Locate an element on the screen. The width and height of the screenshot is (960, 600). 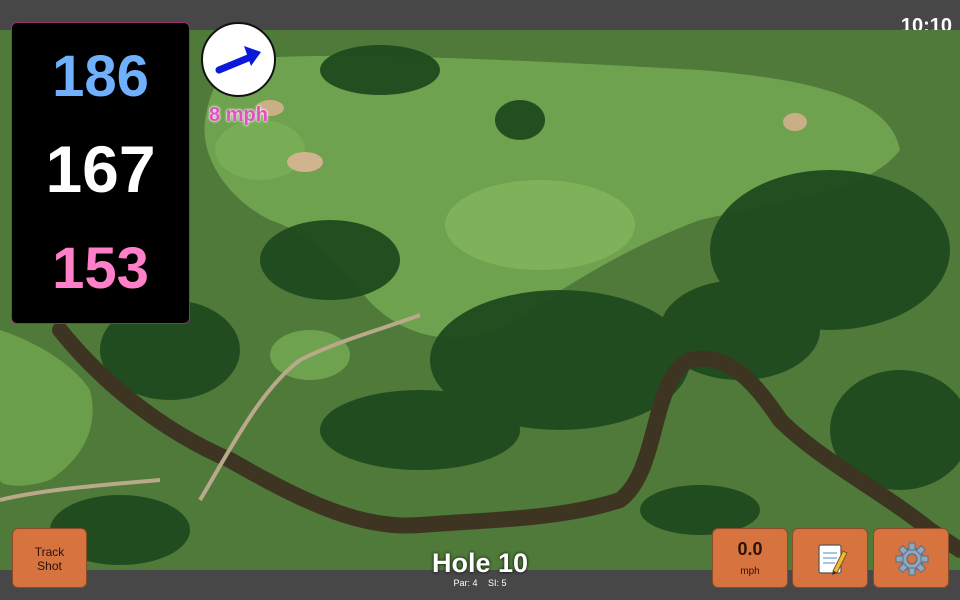
stroke-index-label: SI: 5 is located at coordinates (497, 583).